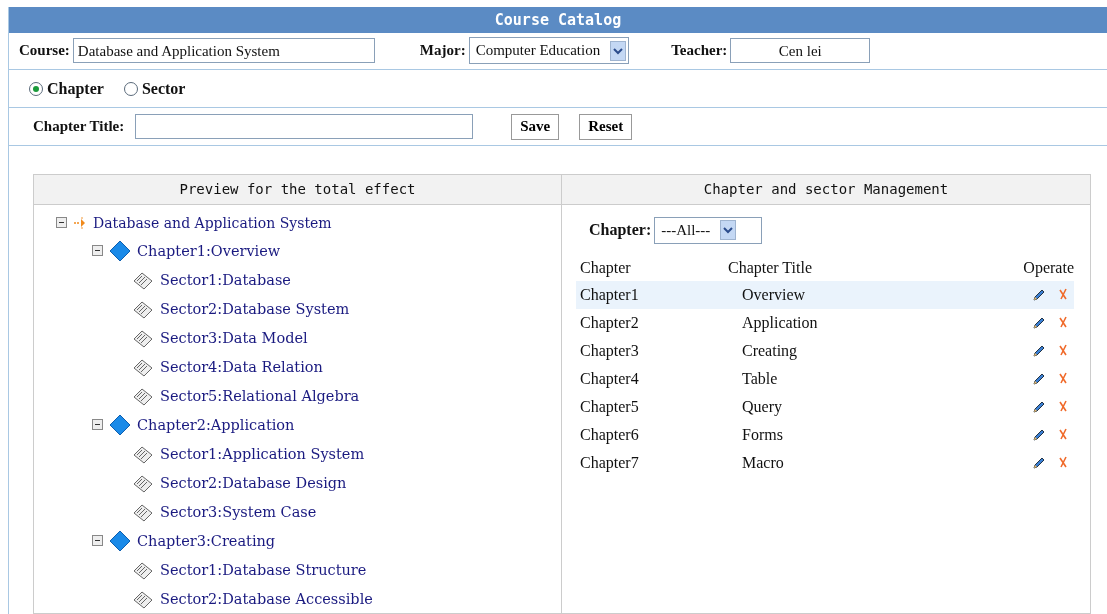 The height and width of the screenshot is (614, 1107). Describe the element at coordinates (79, 127) in the screenshot. I see `field-label: Chapter Title:` at that location.